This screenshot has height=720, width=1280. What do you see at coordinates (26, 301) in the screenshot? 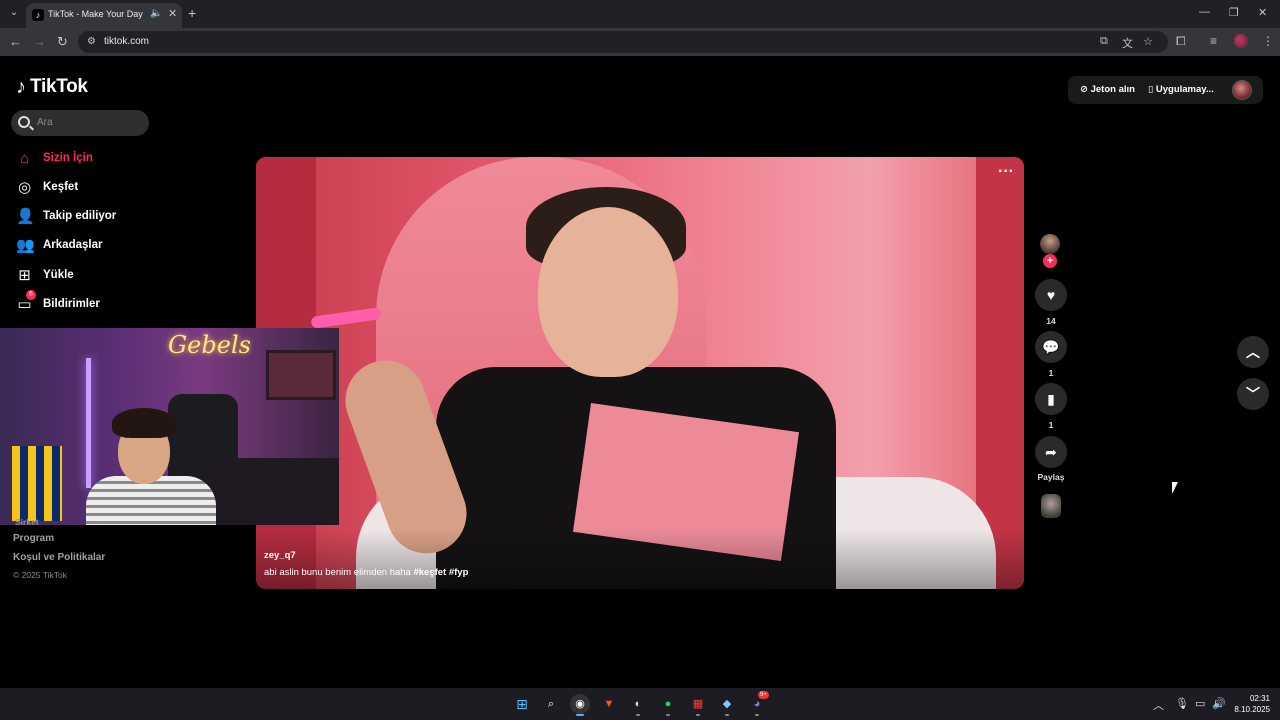
I see `inbox-icon: ▭ 6` at bounding box center [26, 301].